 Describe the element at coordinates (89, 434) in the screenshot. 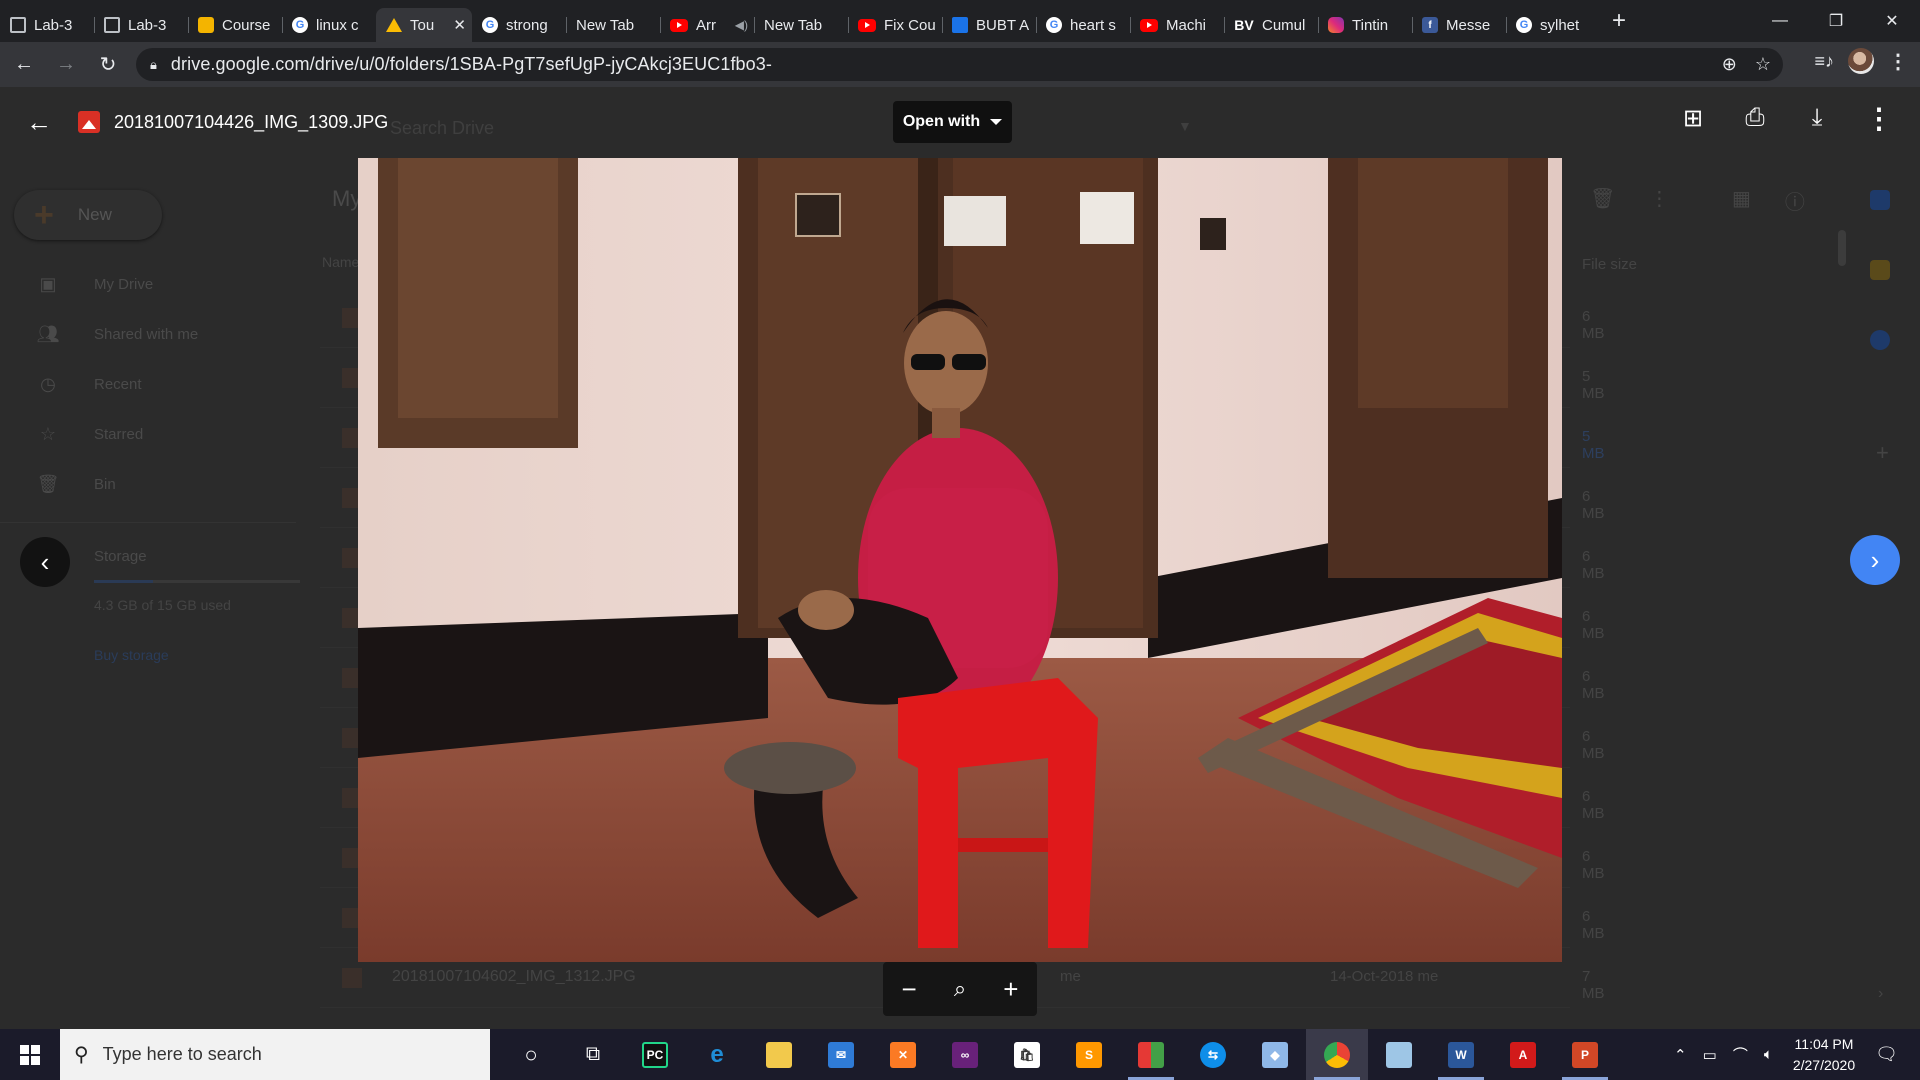

I see `sidebar-item-starred: ☆ Starred` at that location.